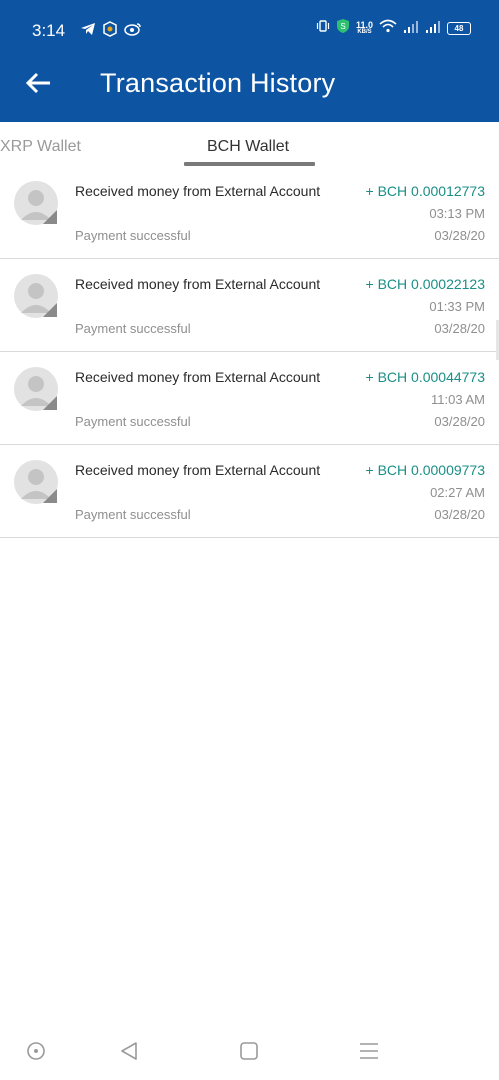  I want to click on back-button, so click(39, 83).